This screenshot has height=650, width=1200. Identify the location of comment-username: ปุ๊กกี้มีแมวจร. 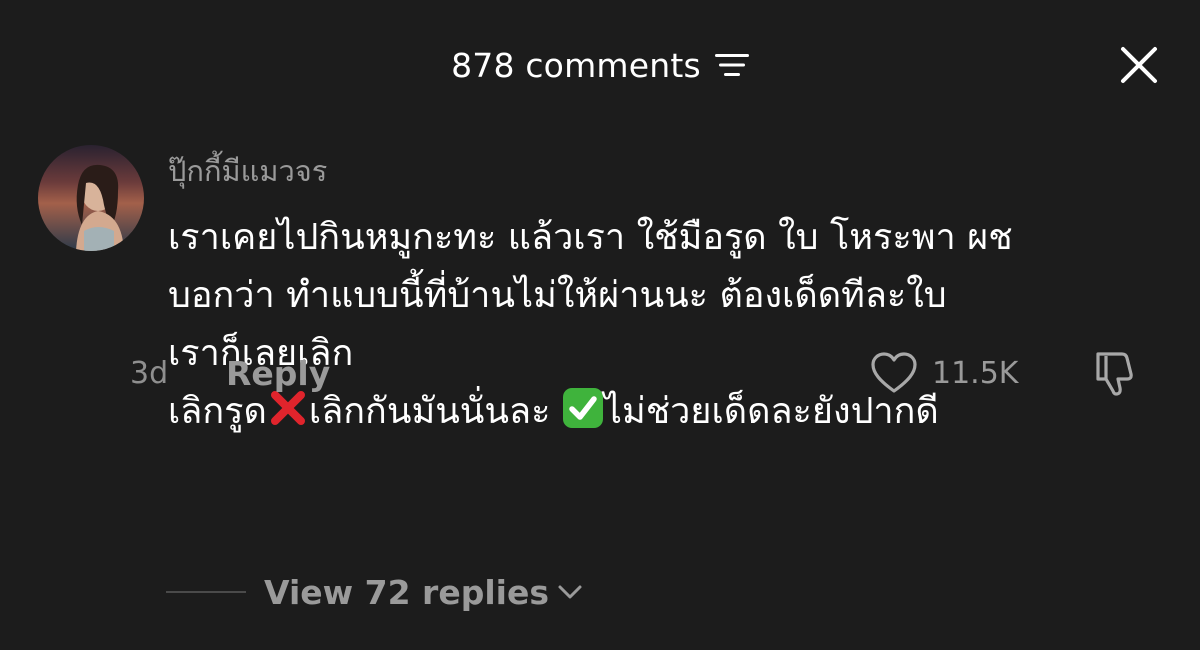
(668, 173).